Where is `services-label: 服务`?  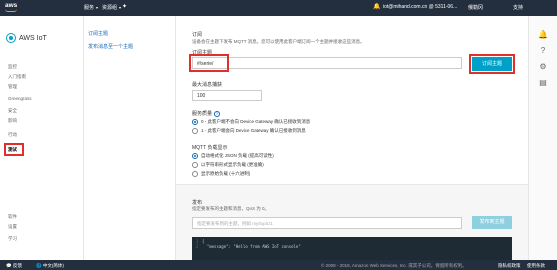
services-label: 服务 is located at coordinates (89, 8).